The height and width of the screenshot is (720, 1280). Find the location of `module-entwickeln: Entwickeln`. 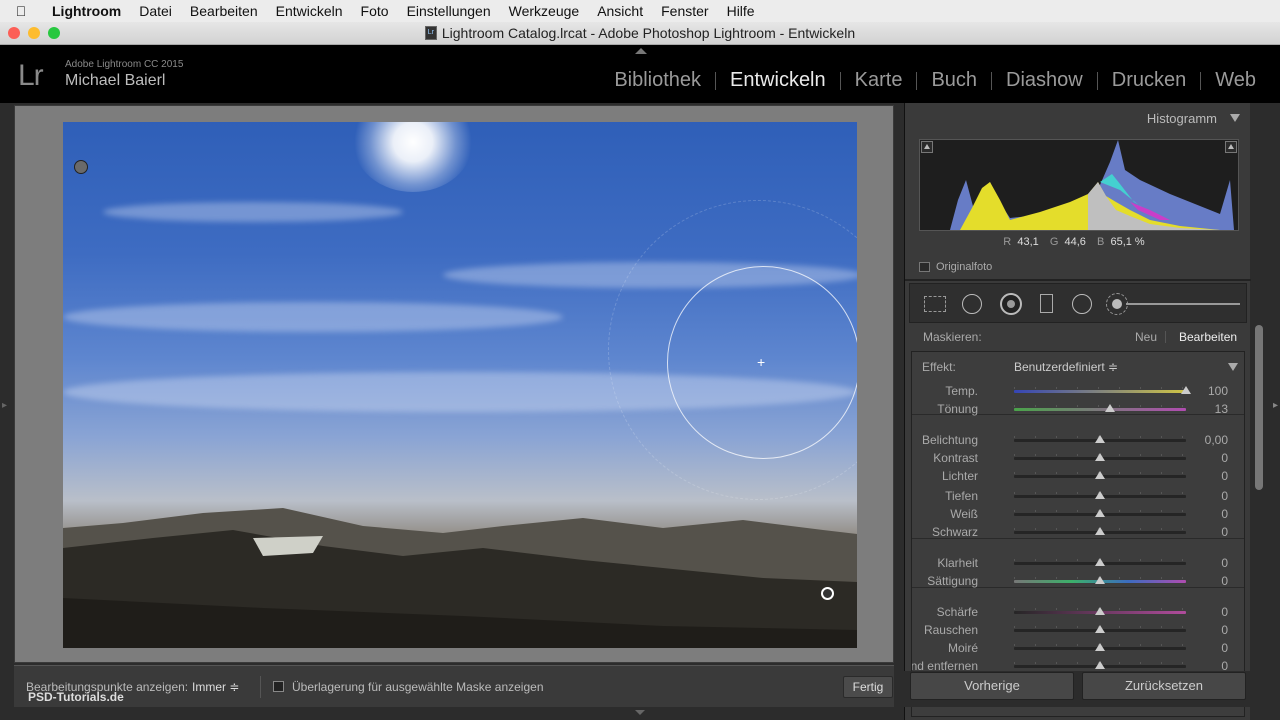

module-entwickeln: Entwickeln is located at coordinates (778, 80).